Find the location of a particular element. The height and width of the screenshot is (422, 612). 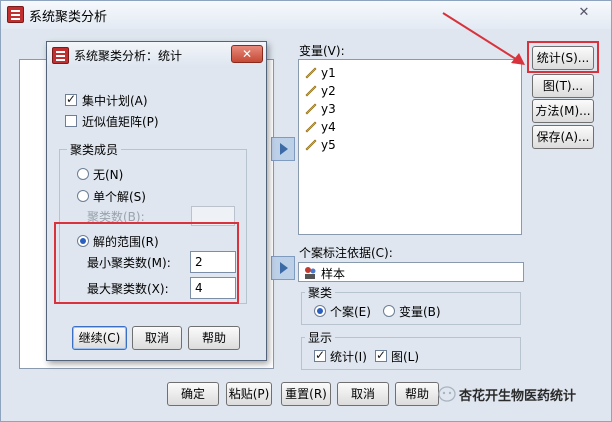

agglomeration-schedule-label: 集中计划(A) is located at coordinates (115, 101).